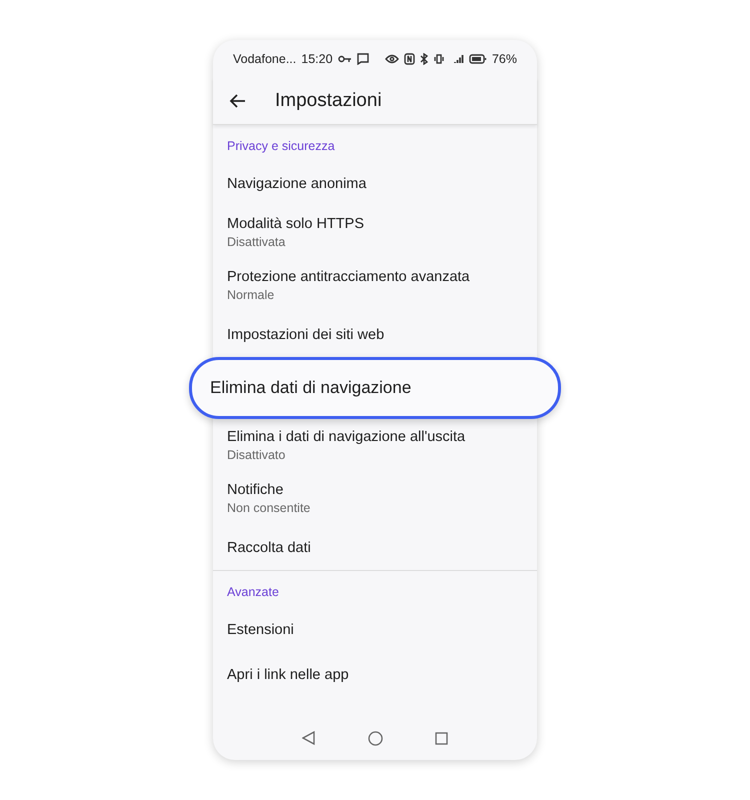  Describe the element at coordinates (269, 548) in the screenshot. I see `setting-title: Raccolta dati` at that location.